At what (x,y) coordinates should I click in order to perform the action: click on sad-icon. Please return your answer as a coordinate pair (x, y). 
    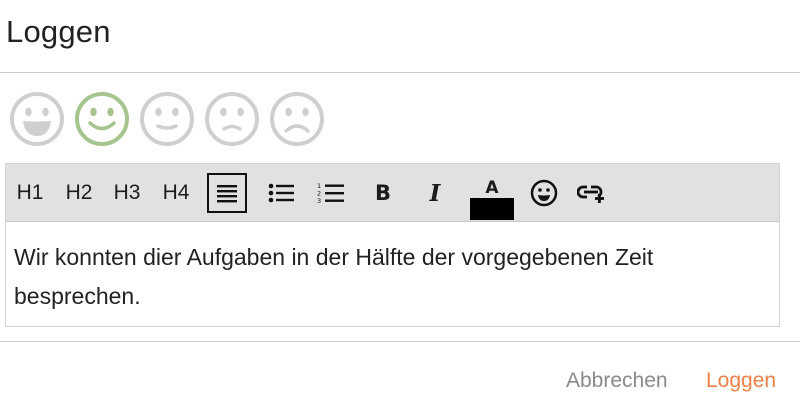
    Looking at the image, I should click on (297, 119).